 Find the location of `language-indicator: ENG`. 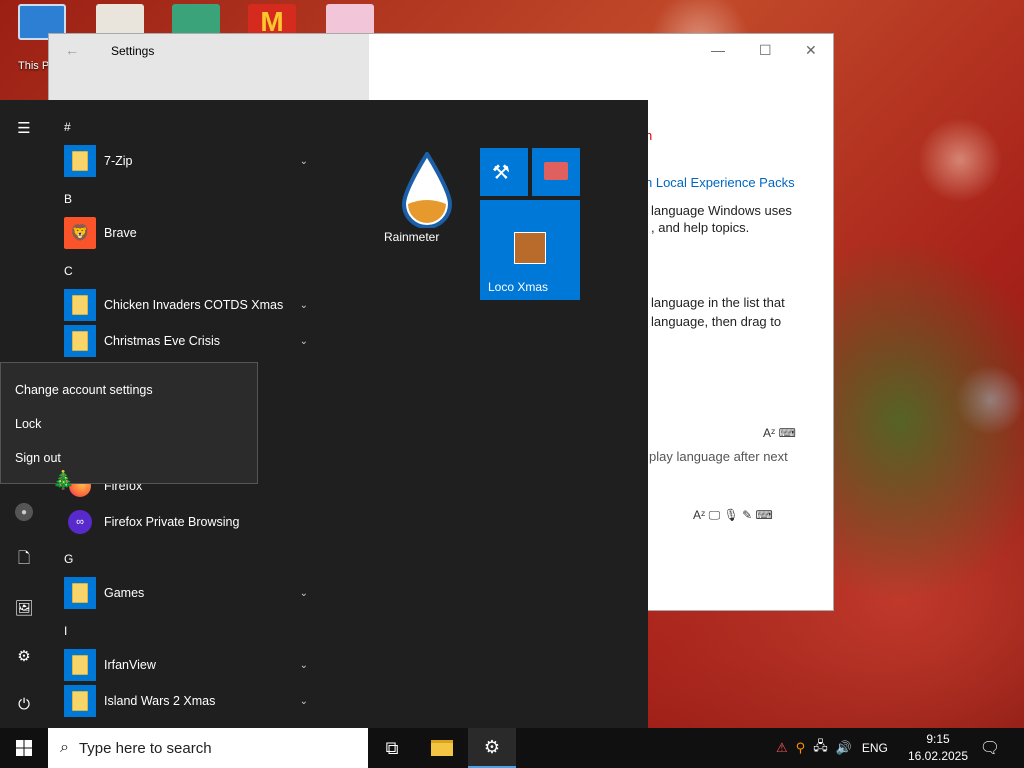

language-indicator: ENG is located at coordinates (875, 748).